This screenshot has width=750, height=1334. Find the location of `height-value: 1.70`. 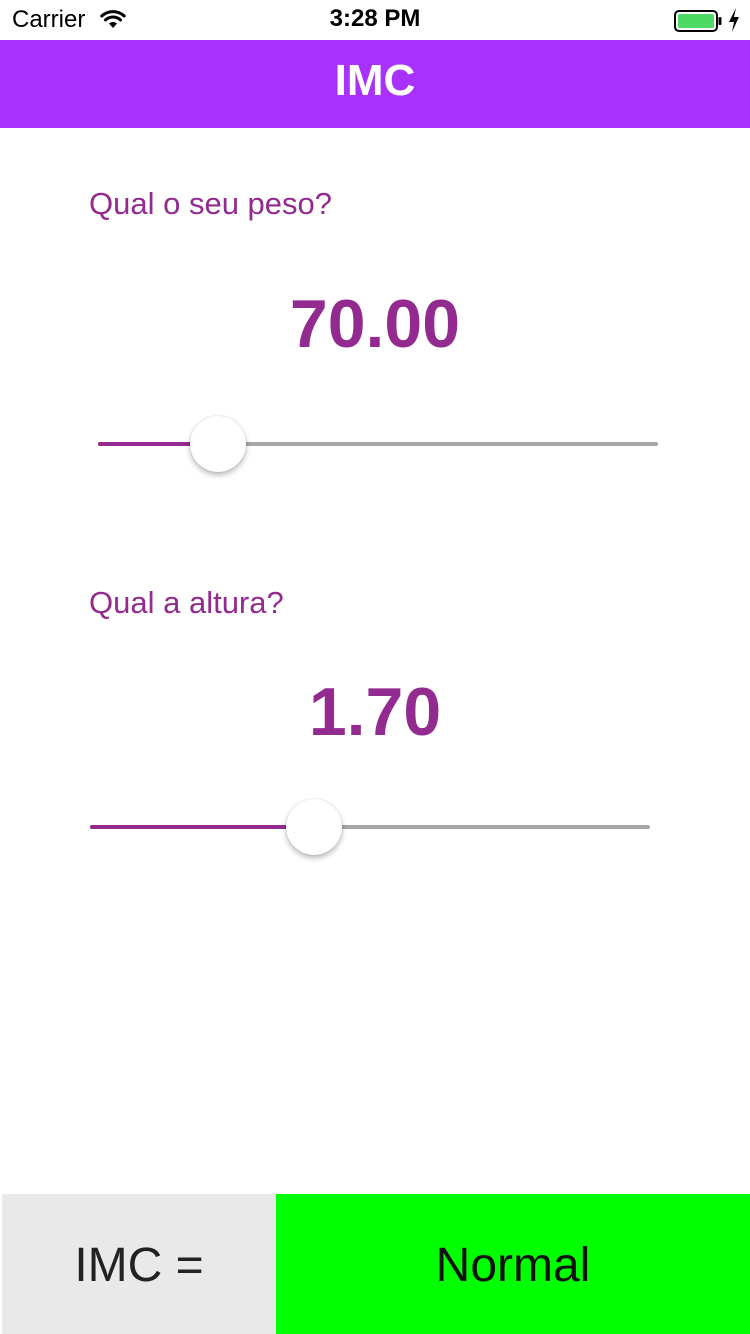

height-value: 1.70 is located at coordinates (375, 712).